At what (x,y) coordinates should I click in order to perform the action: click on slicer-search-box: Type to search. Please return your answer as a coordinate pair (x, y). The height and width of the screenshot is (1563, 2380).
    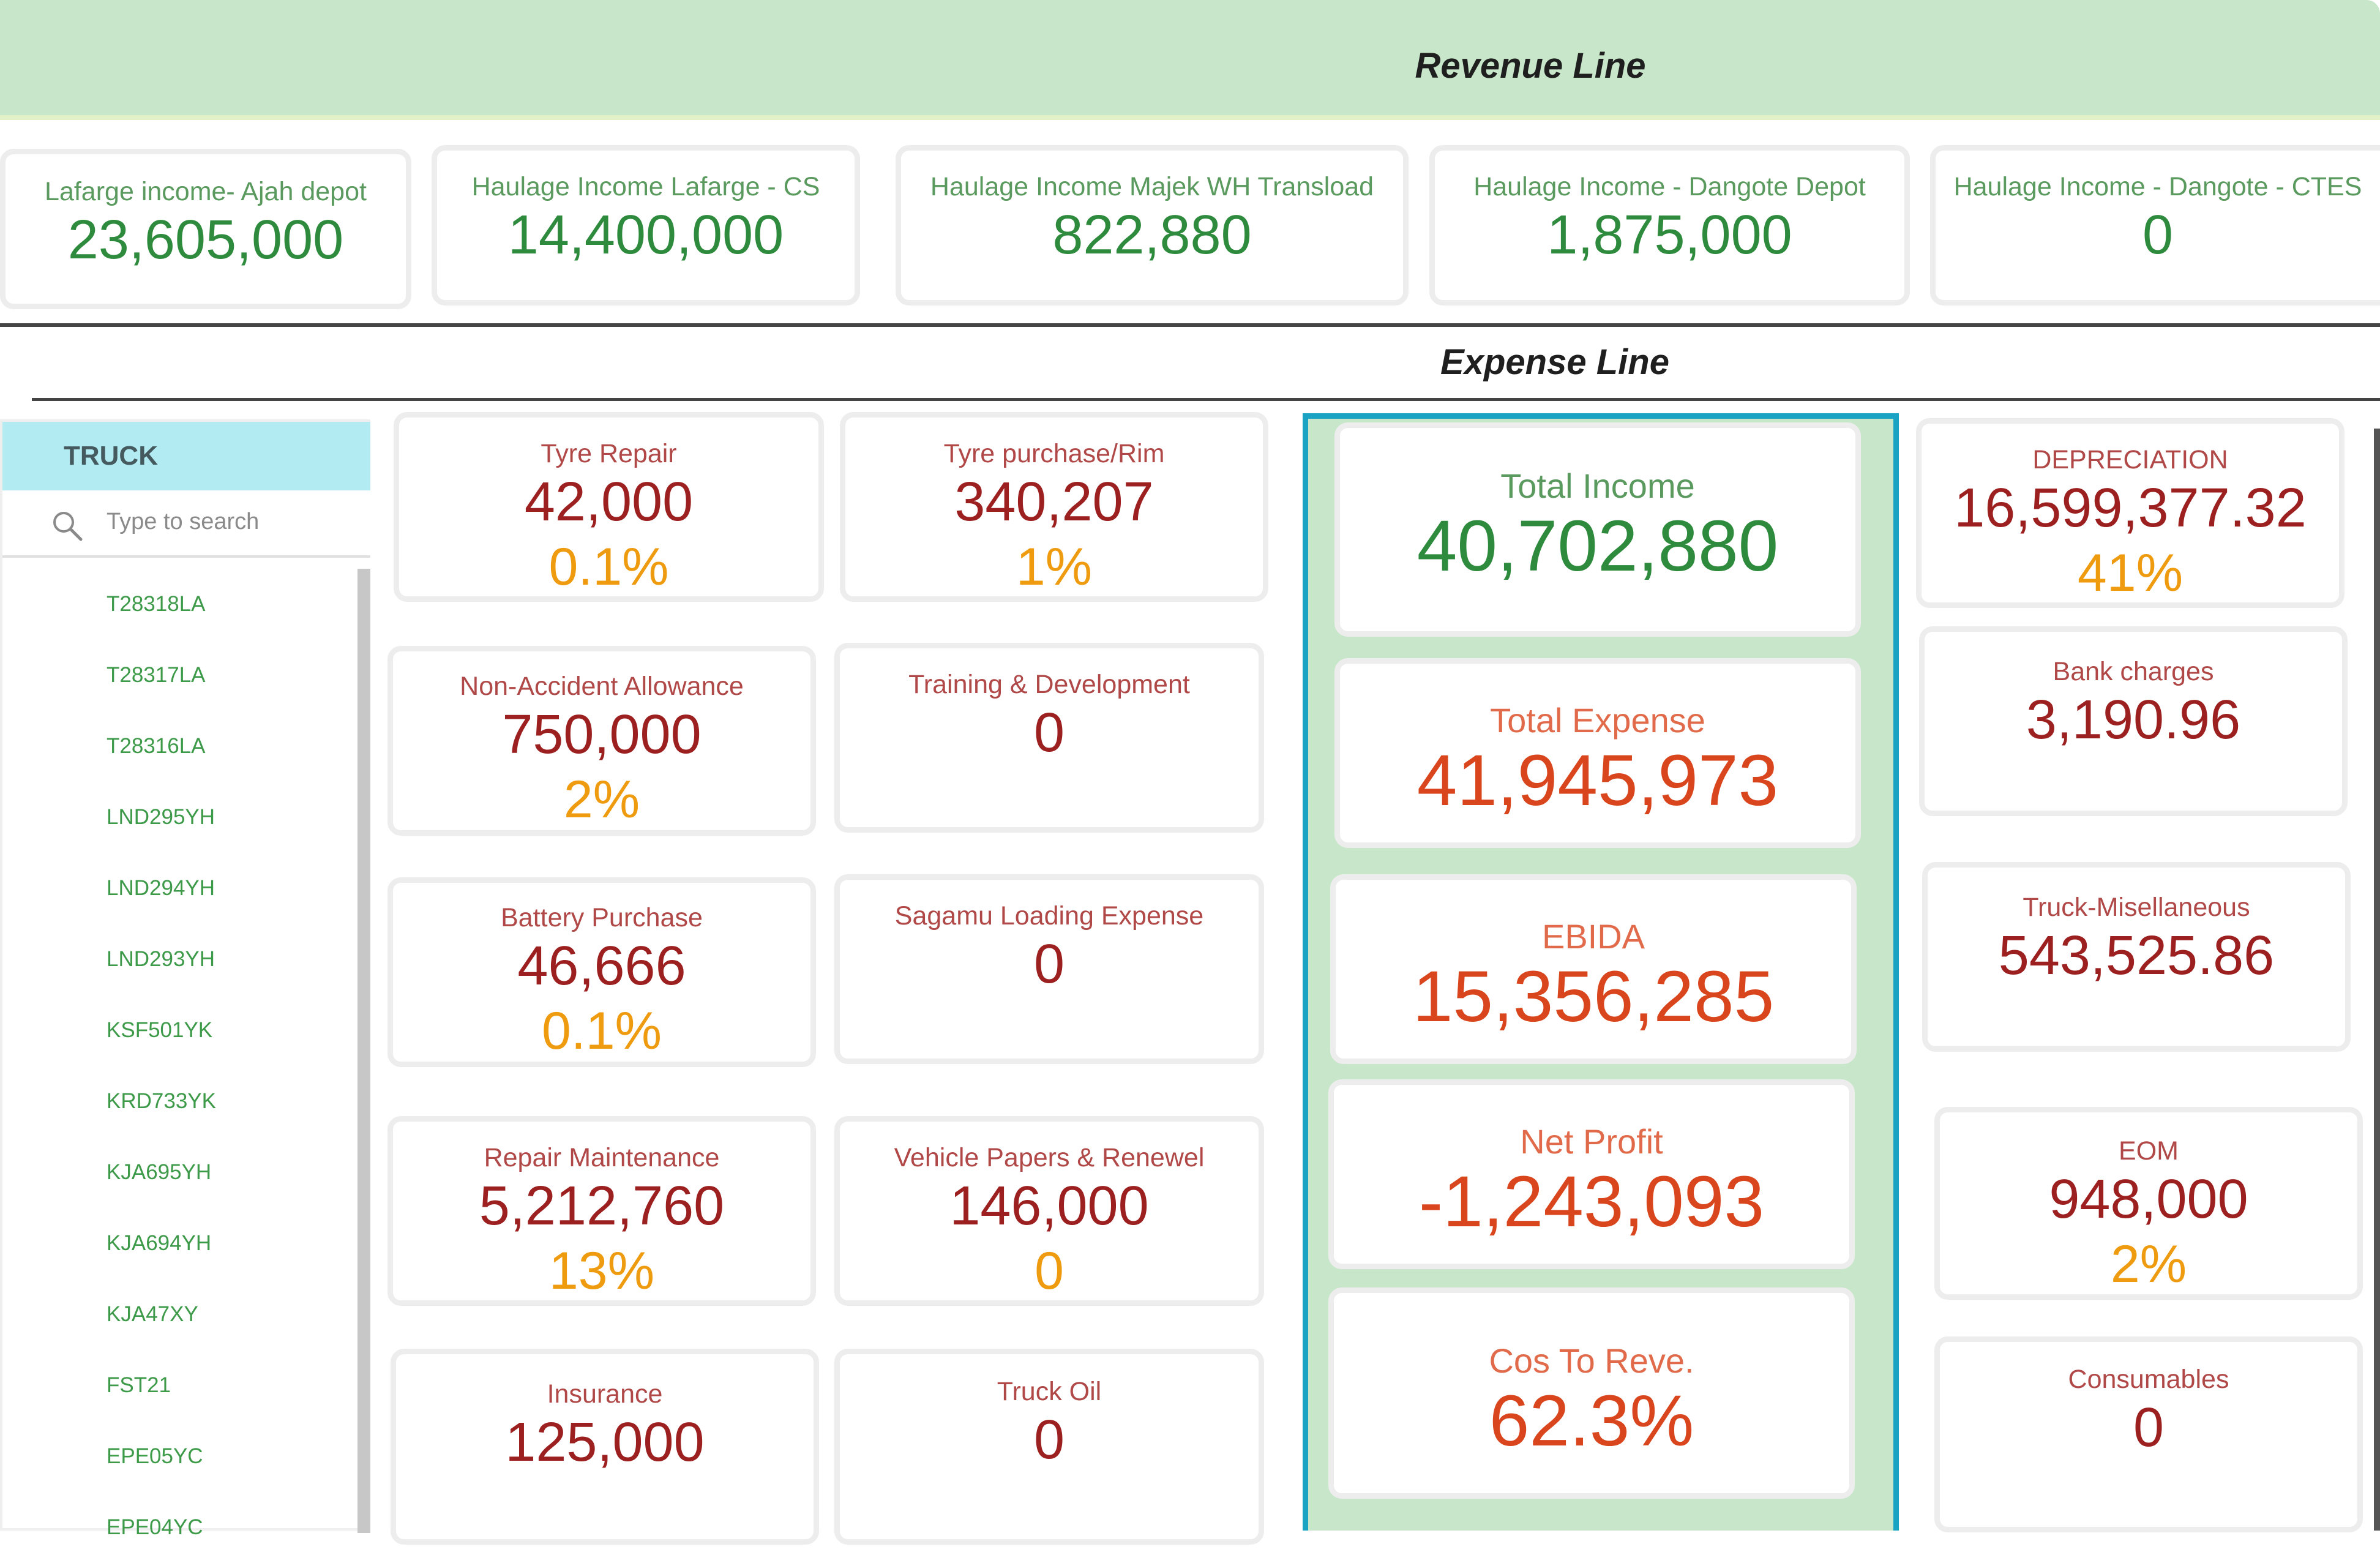
    Looking at the image, I should click on (186, 524).